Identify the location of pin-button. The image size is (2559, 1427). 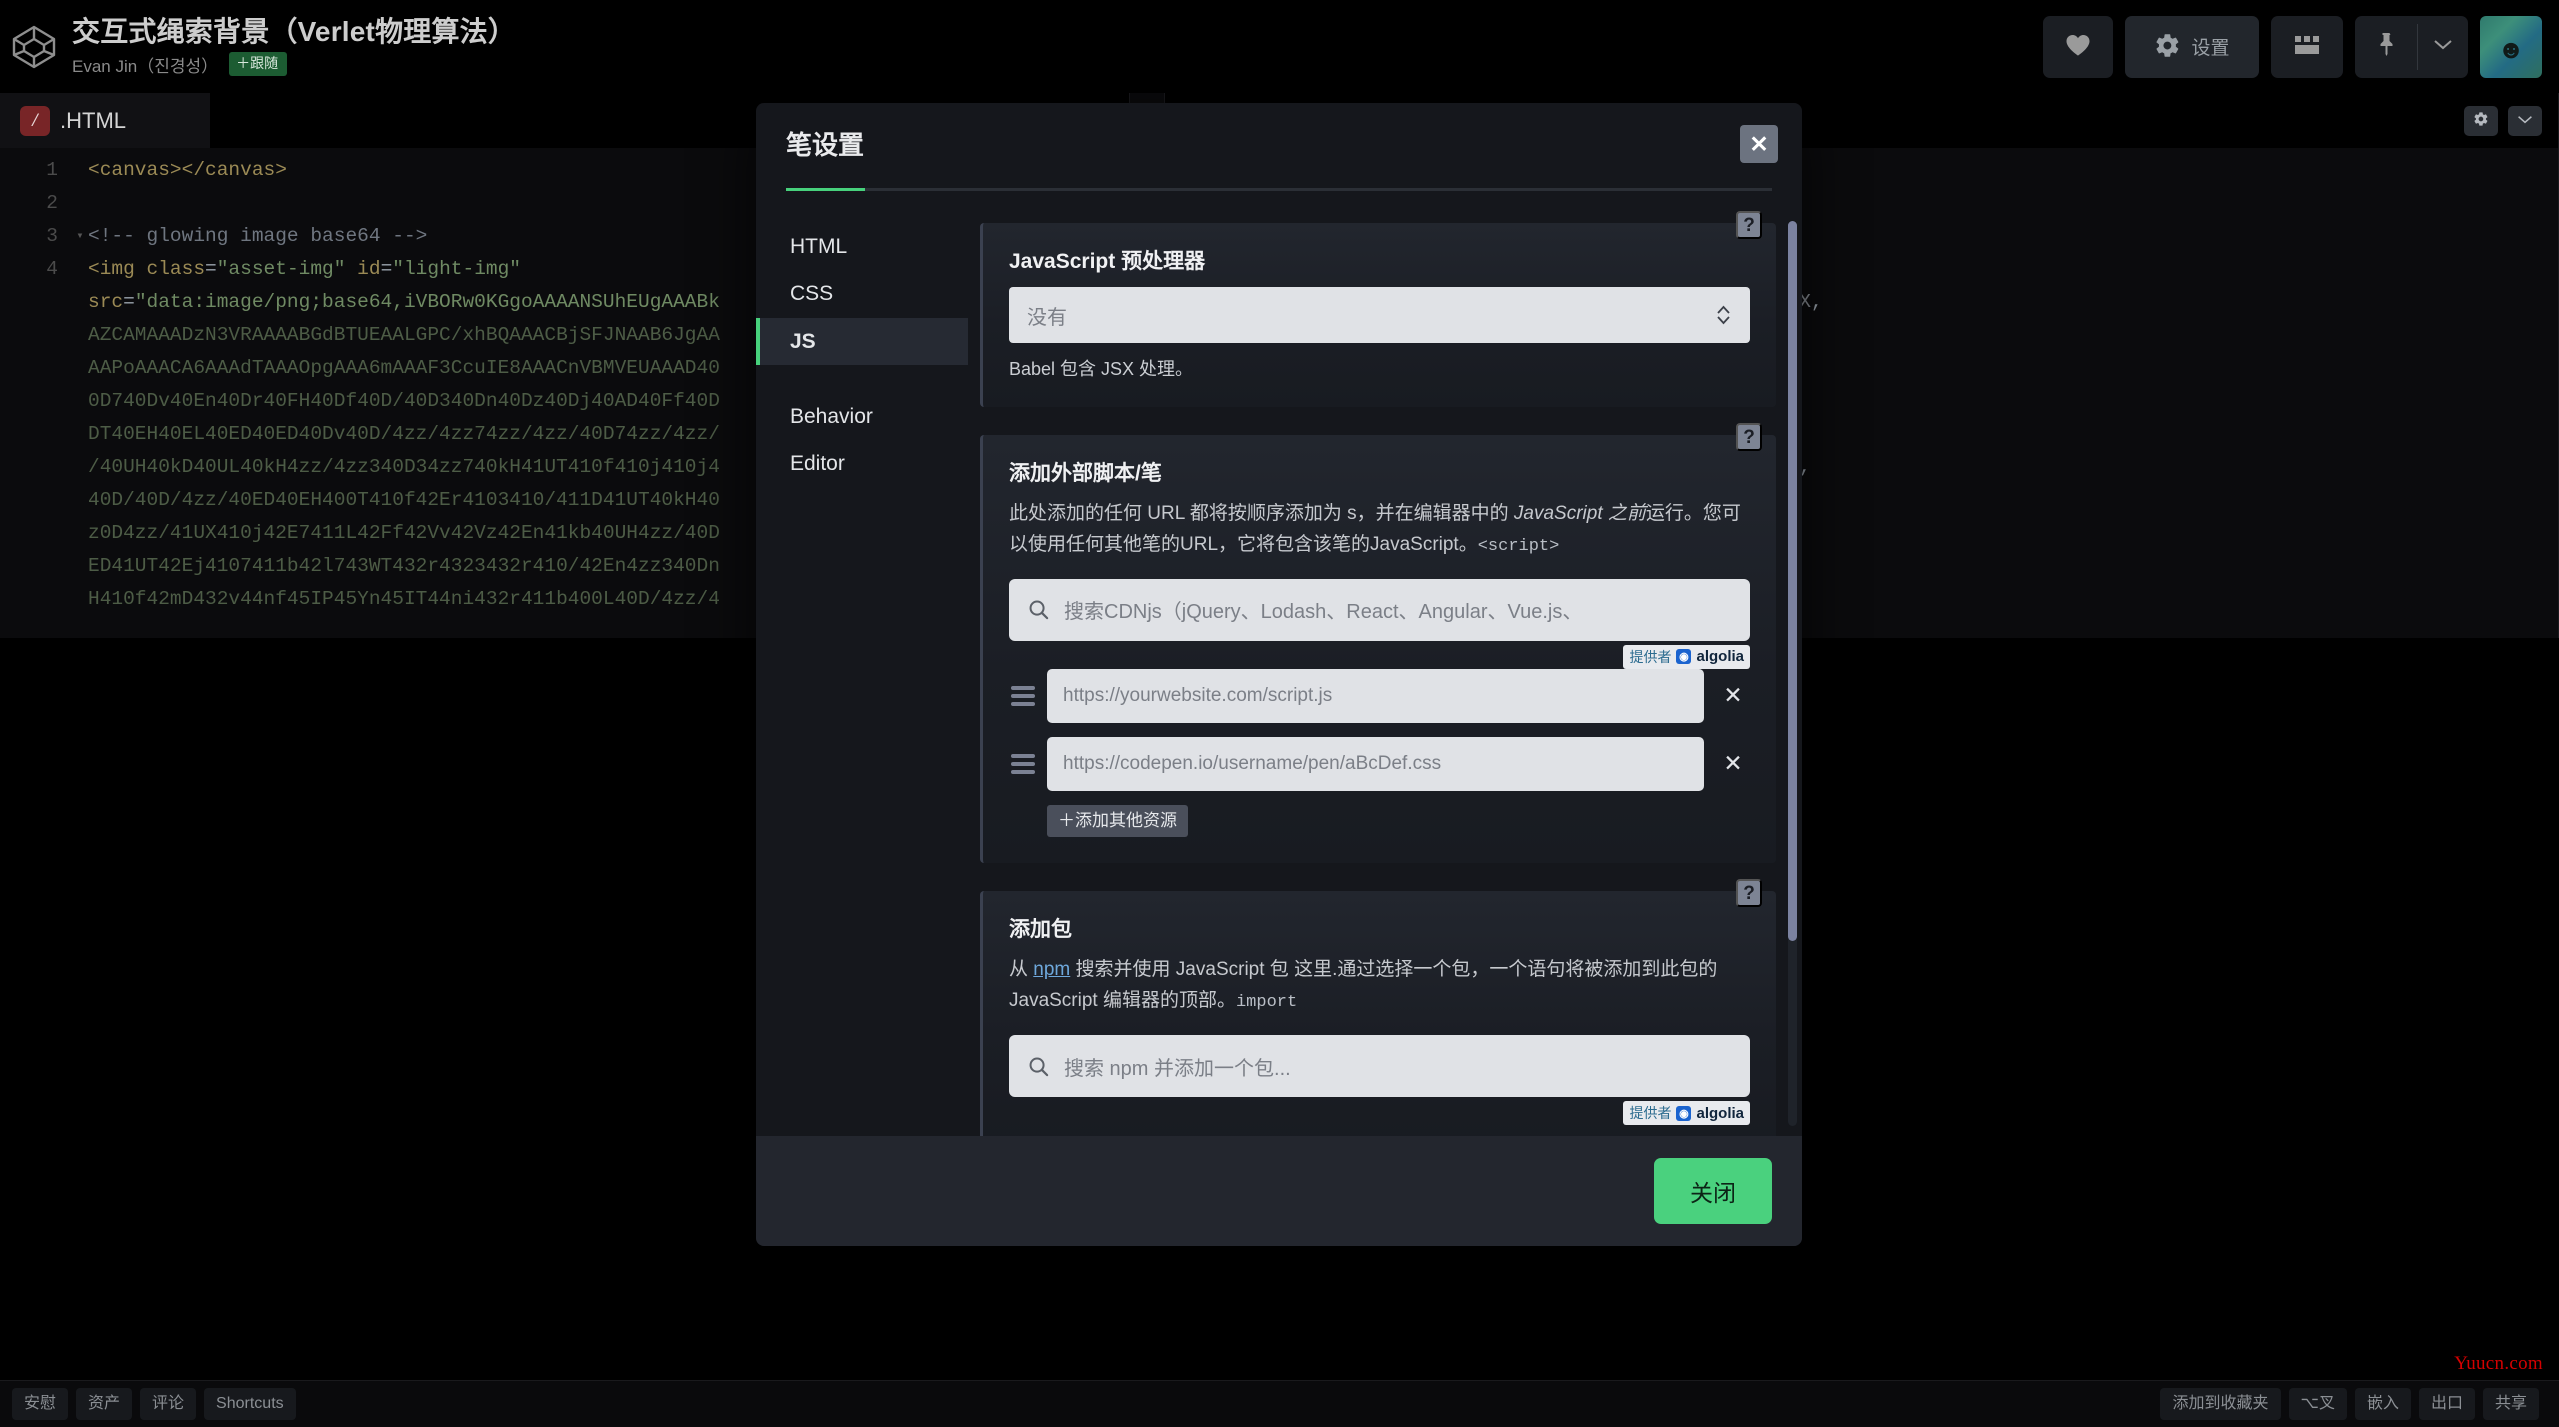
(2386, 47).